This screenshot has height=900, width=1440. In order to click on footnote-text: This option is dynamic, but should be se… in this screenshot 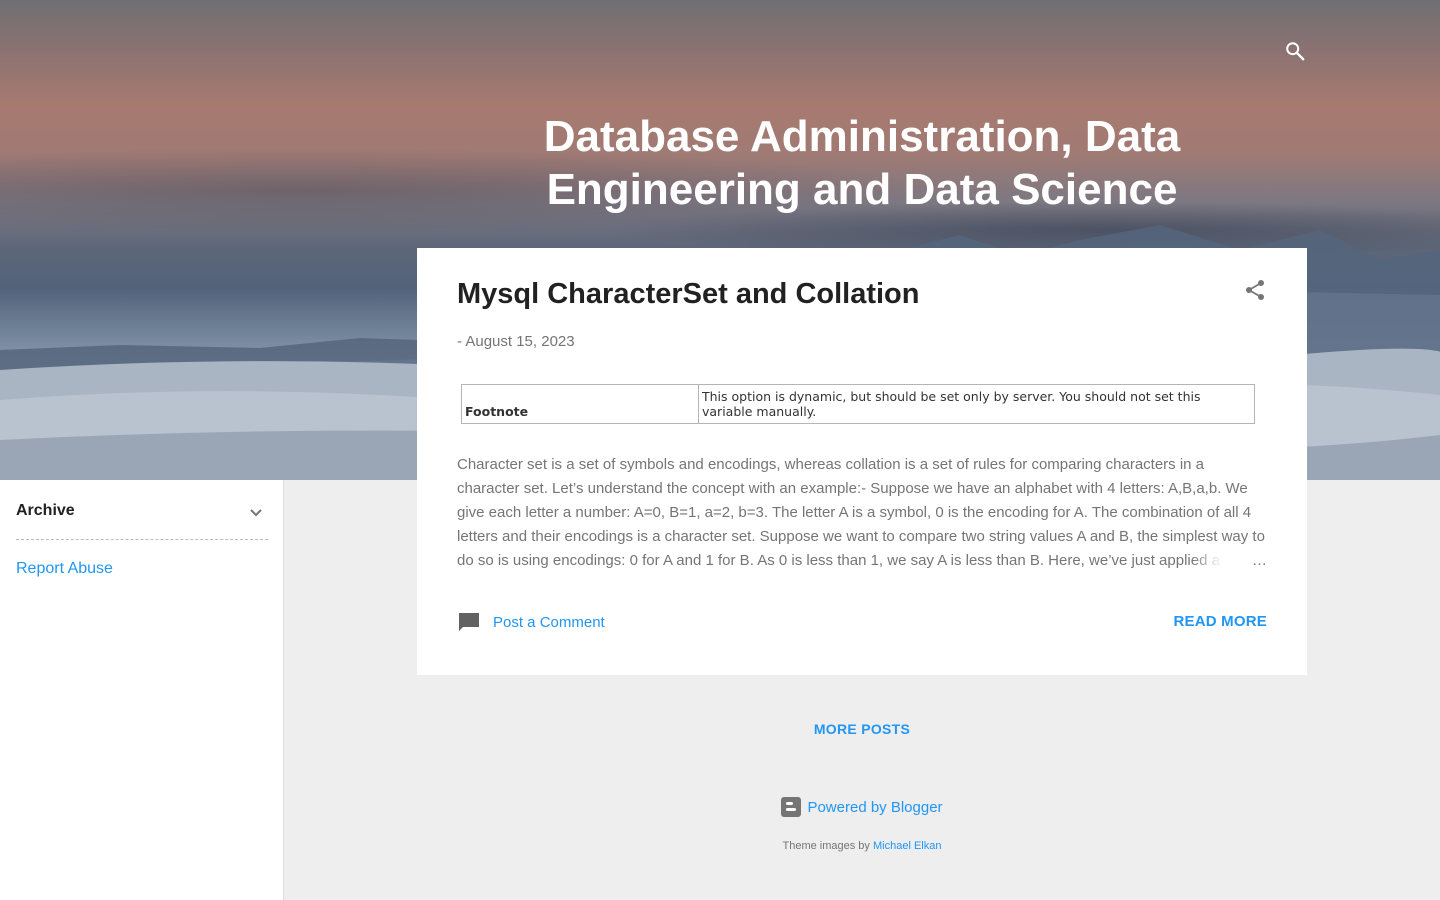, I will do `click(976, 404)`.